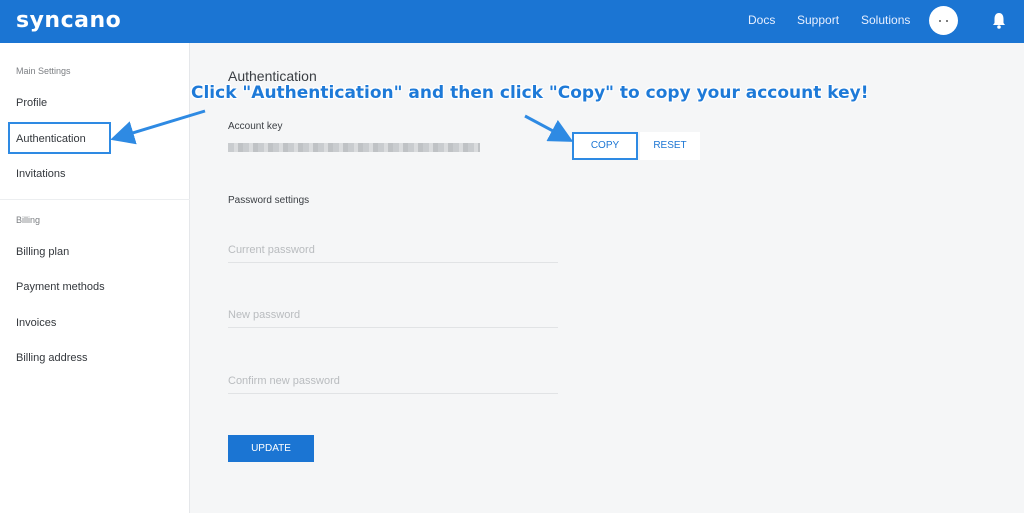 This screenshot has width=1024, height=513. What do you see at coordinates (68, 20) in the screenshot?
I see `syncano-logo: syncano` at bounding box center [68, 20].